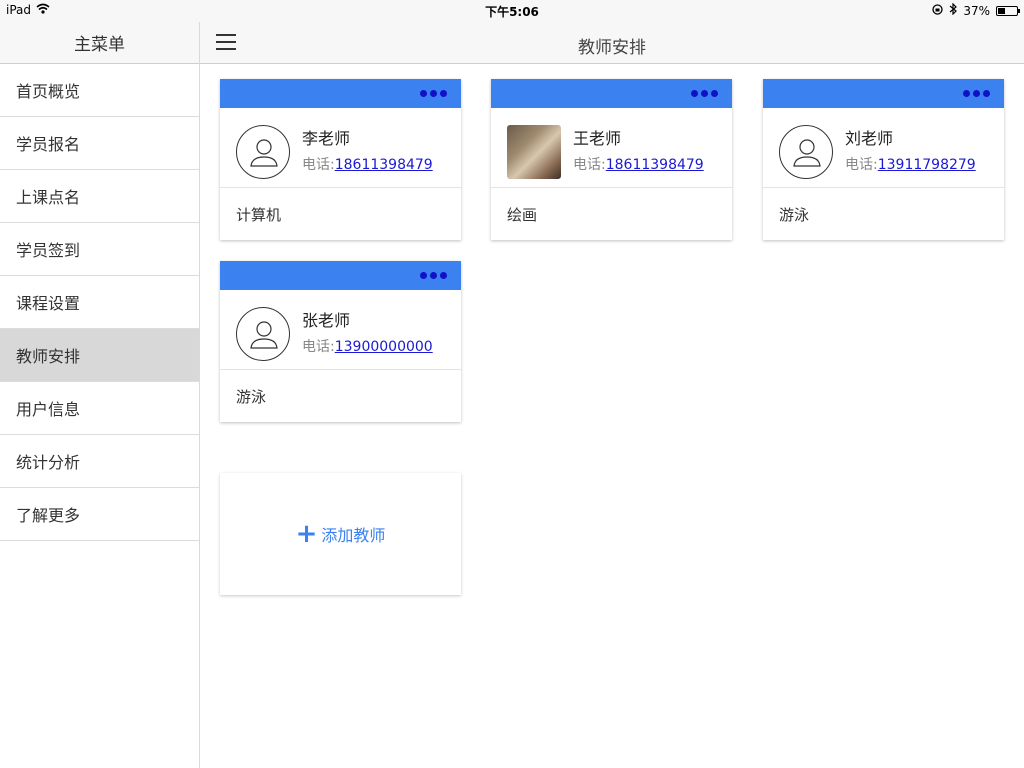 The width and height of the screenshot is (1024, 768). I want to click on teacher-name: 李老师, so click(326, 138).